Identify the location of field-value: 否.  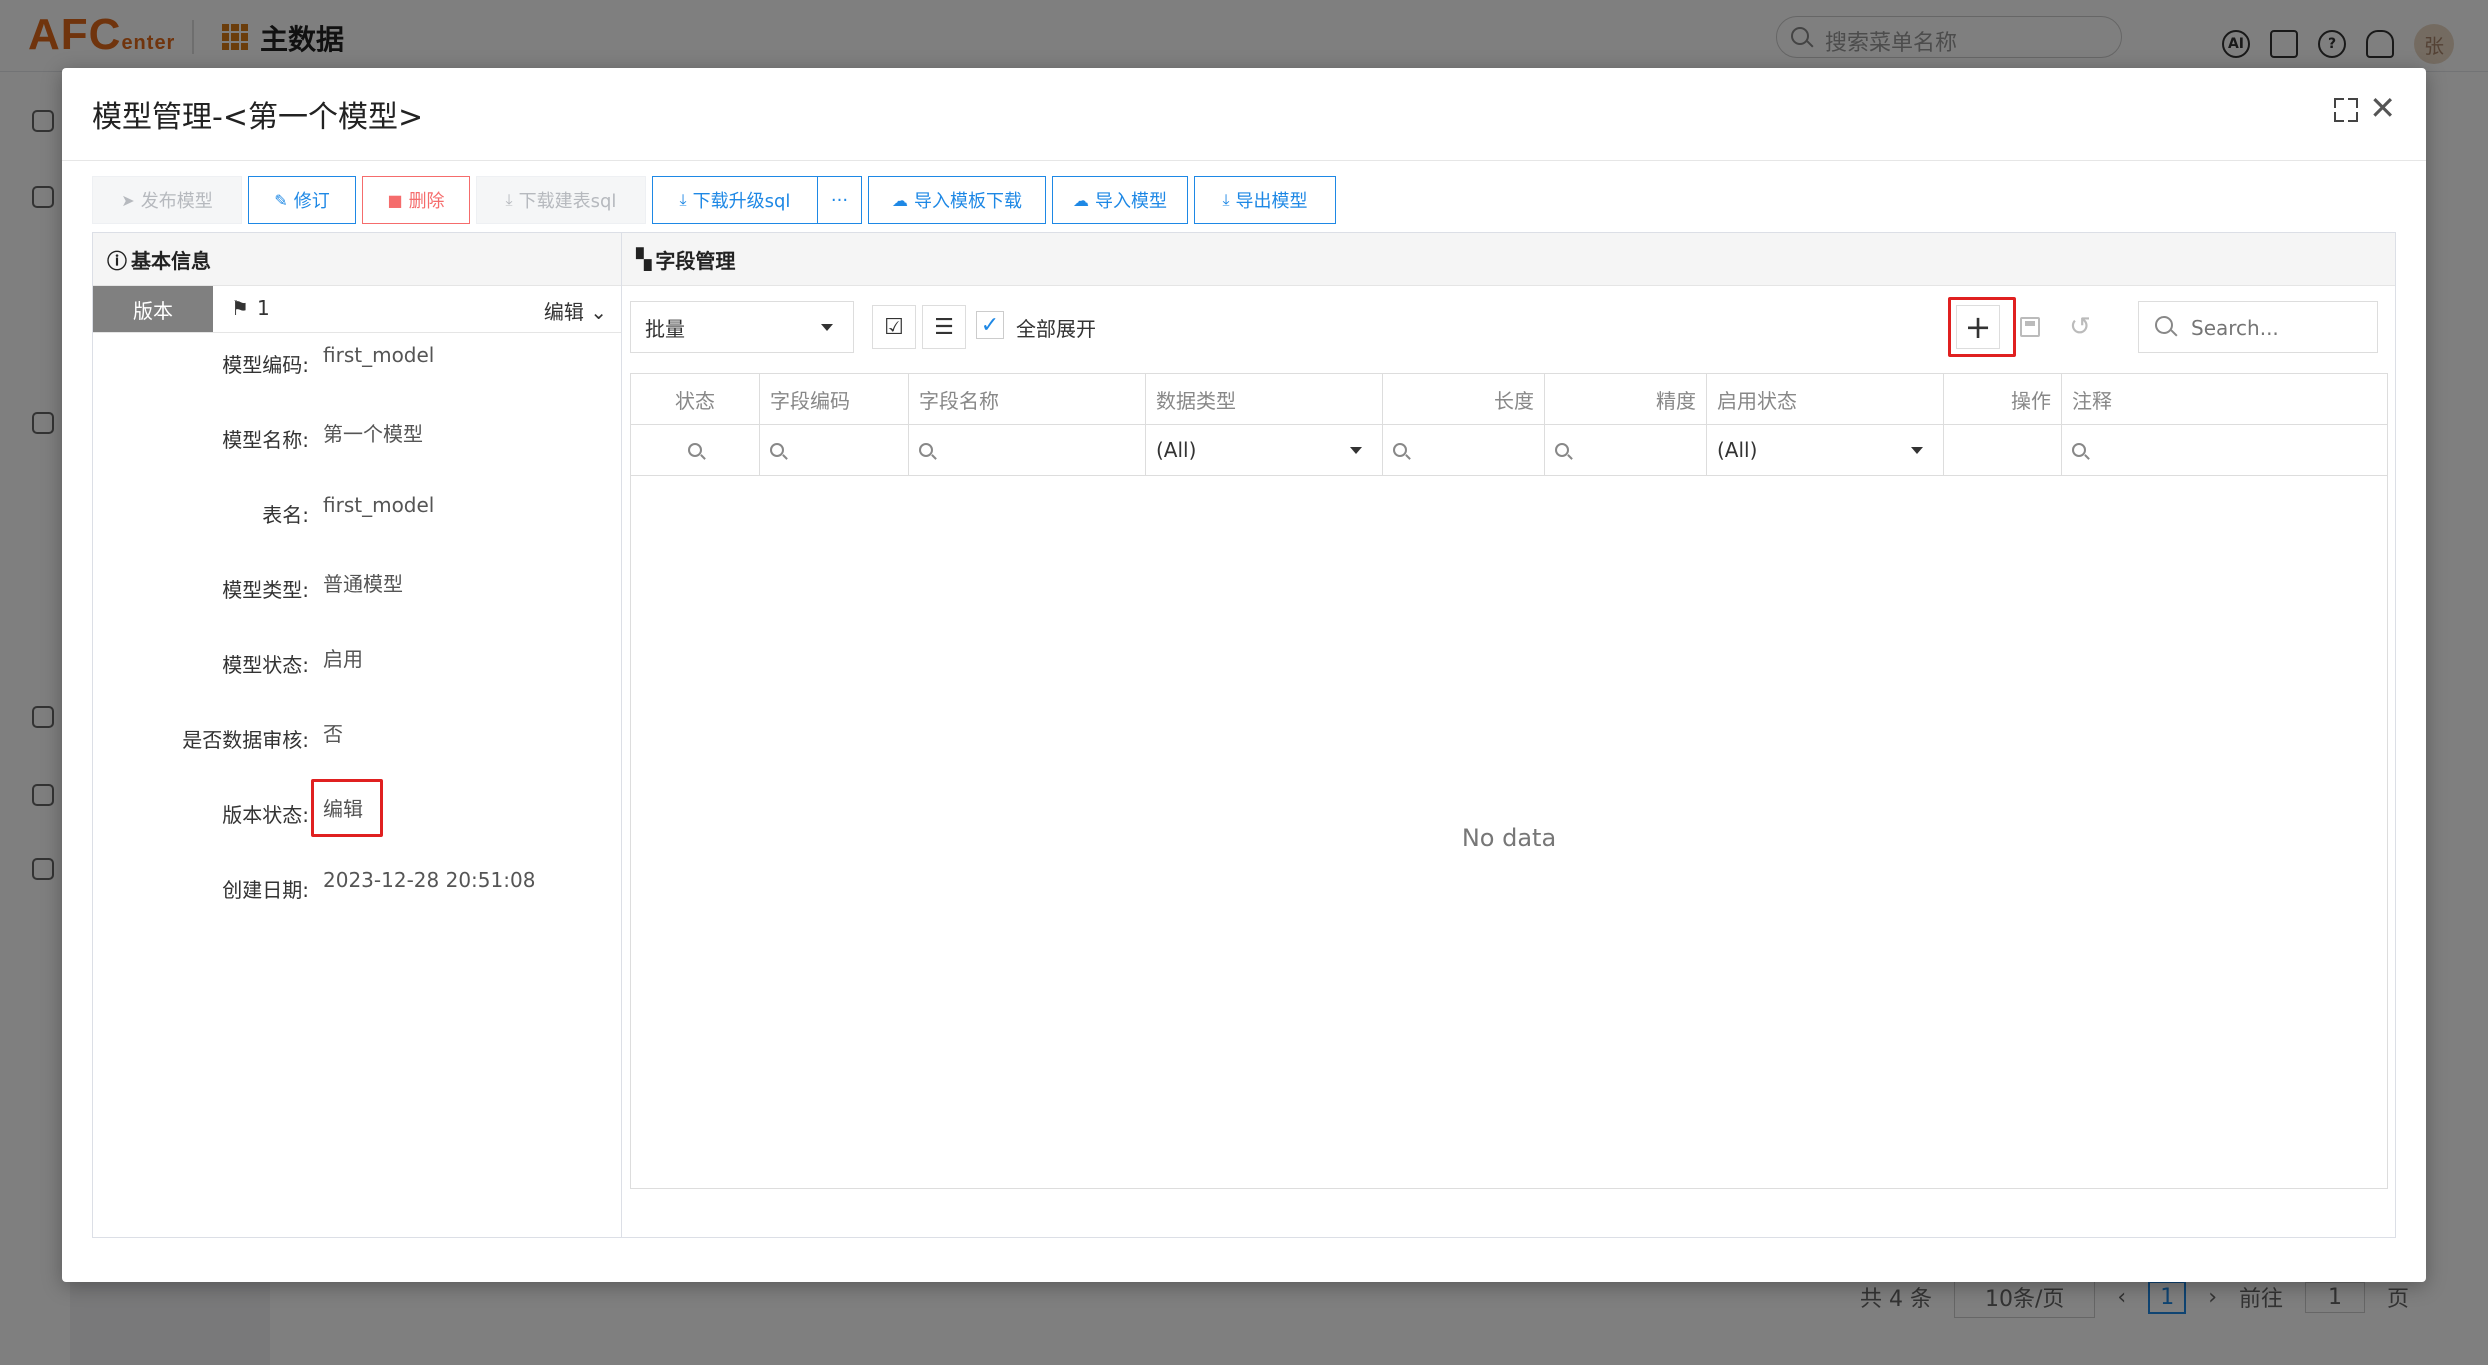
(333, 734).